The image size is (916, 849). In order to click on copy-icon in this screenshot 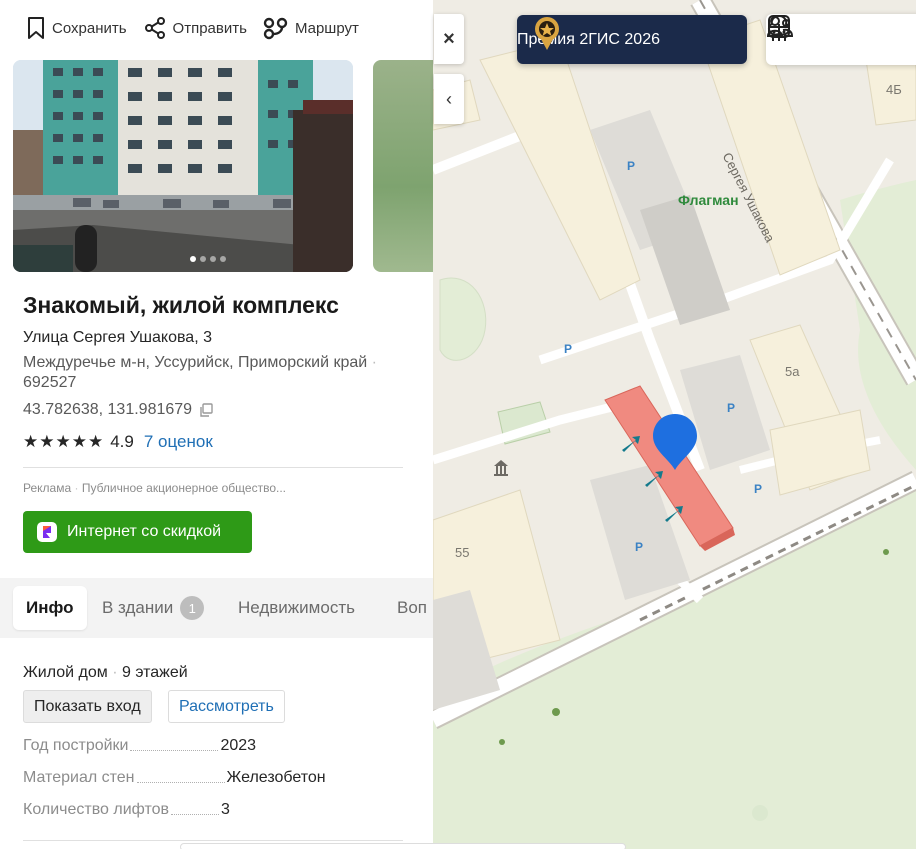, I will do `click(206, 410)`.